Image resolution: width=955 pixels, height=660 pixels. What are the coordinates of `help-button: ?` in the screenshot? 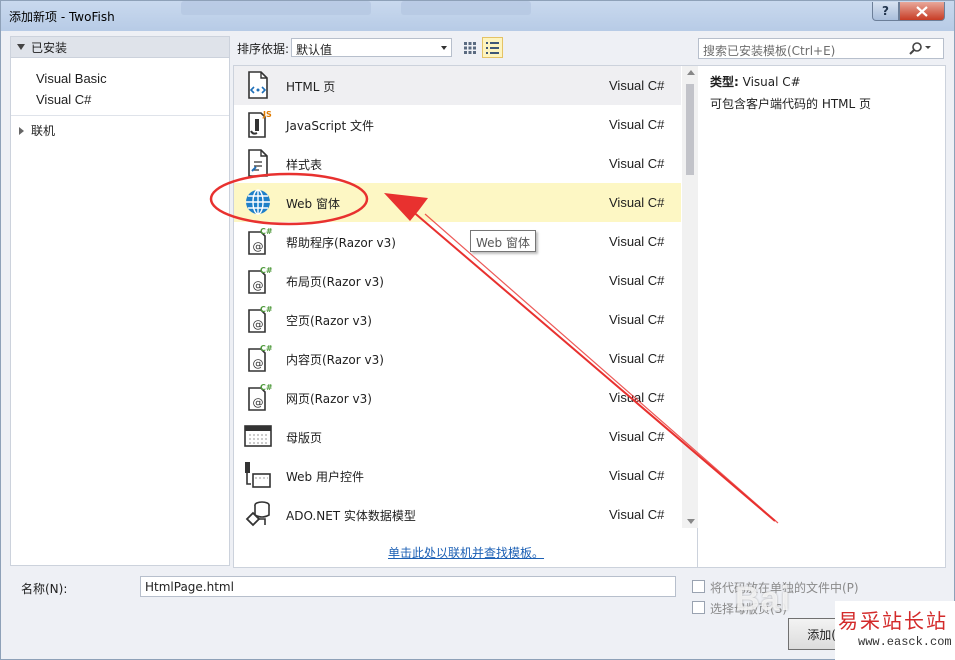 It's located at (885, 11).